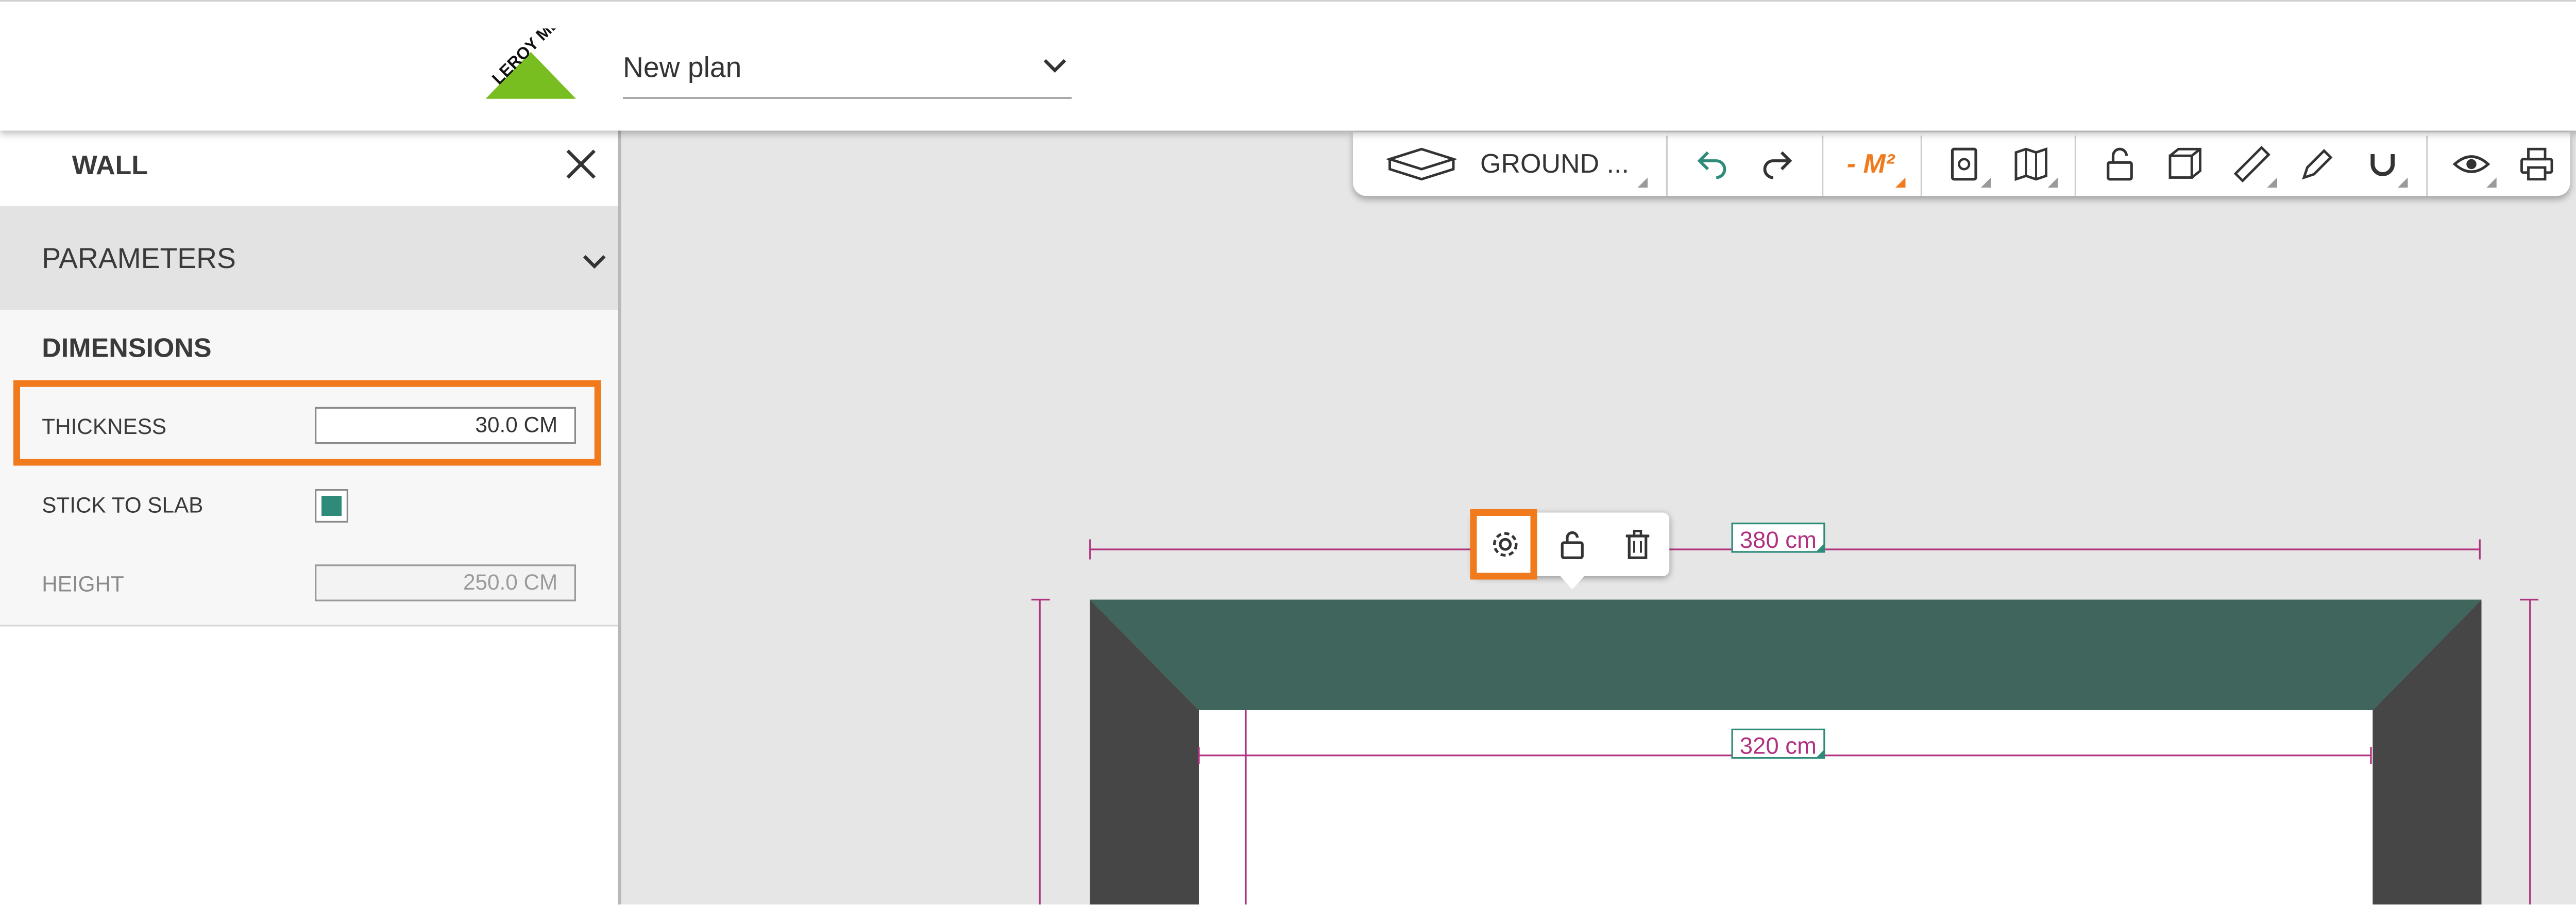 The height and width of the screenshot is (905, 2576). I want to click on eye-icon, so click(2471, 164).